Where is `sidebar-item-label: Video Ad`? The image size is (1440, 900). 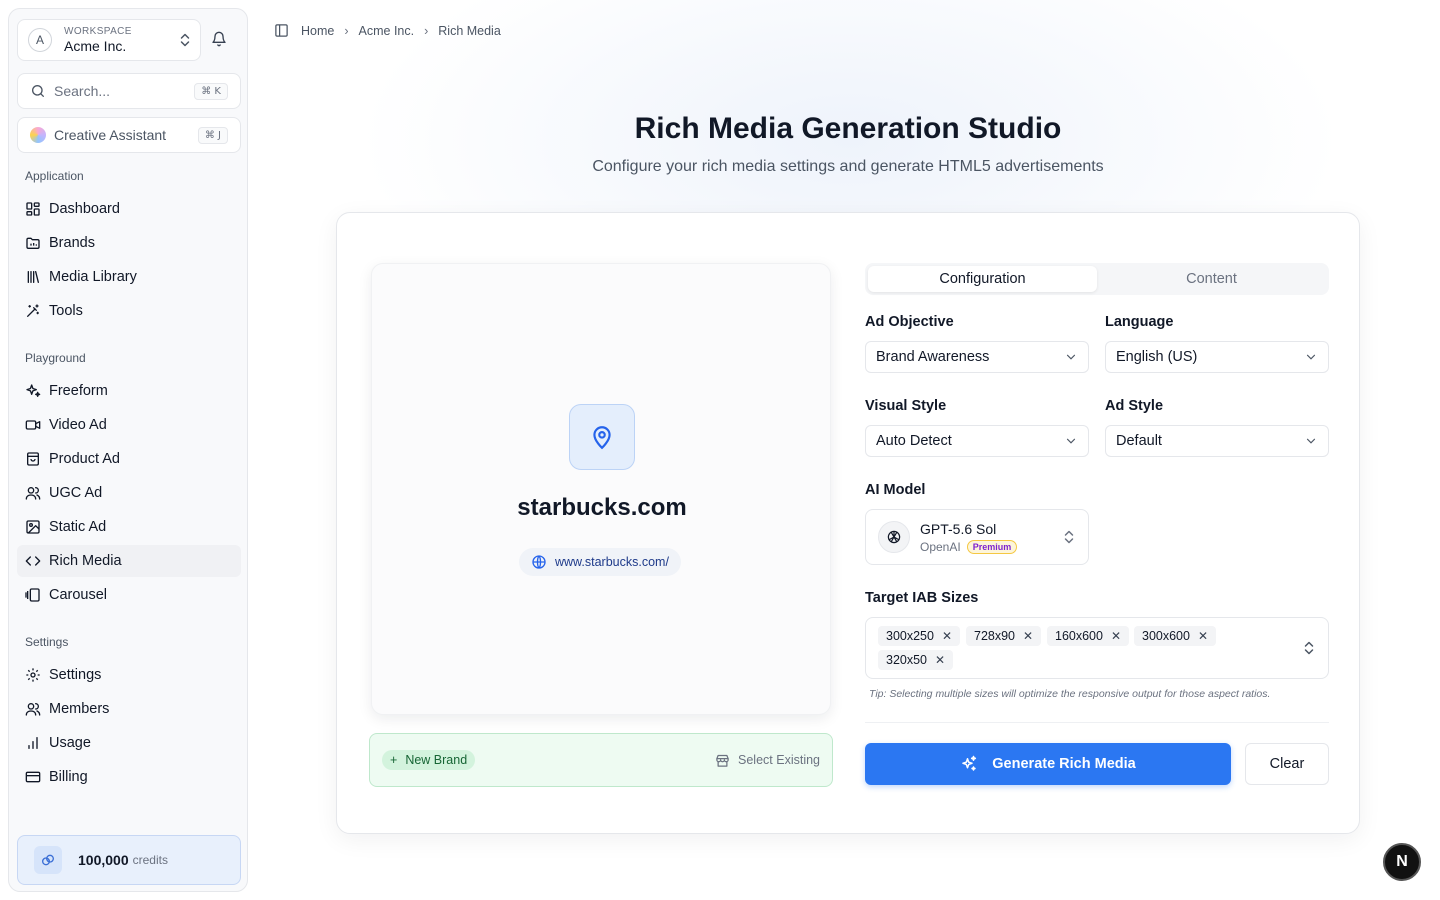
sidebar-item-label: Video Ad is located at coordinates (78, 425).